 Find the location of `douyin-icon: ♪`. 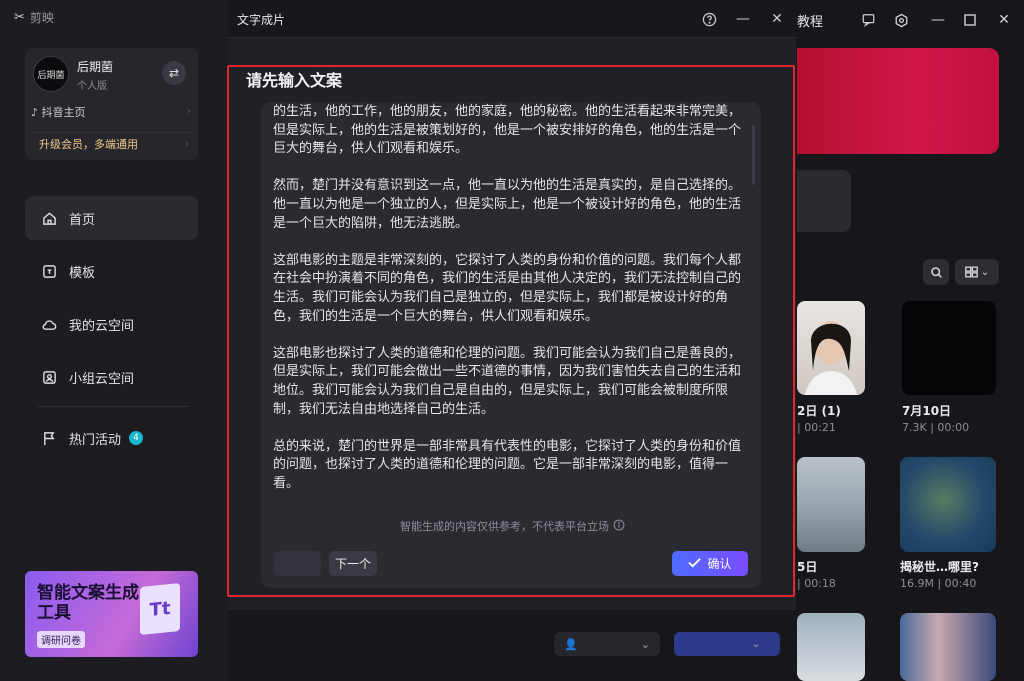

douyin-icon: ♪ is located at coordinates (36, 112).